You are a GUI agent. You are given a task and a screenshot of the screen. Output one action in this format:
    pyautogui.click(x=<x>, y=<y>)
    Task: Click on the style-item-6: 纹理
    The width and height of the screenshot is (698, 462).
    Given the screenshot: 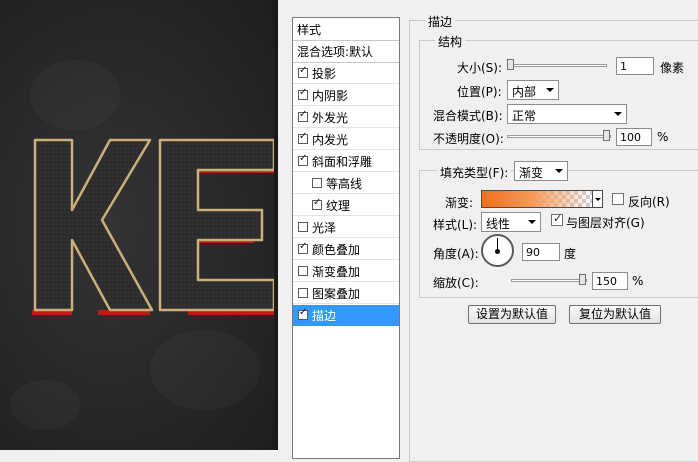 What is the action you would take?
    pyautogui.click(x=346, y=205)
    